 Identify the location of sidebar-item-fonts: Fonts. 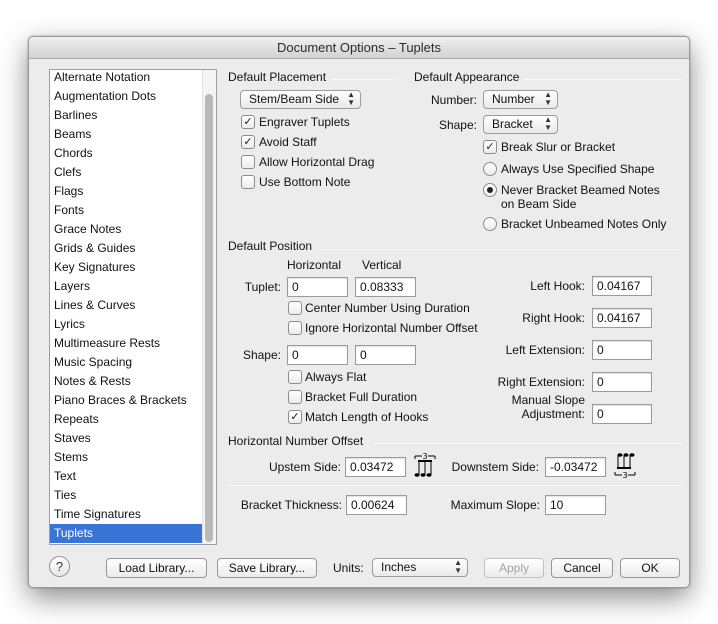
(126, 210).